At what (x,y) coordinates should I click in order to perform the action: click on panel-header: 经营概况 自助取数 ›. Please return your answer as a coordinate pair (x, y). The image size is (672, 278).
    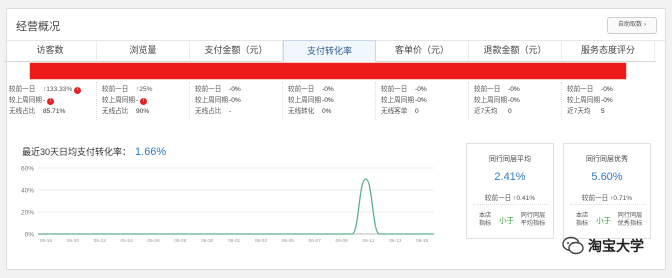
    Looking at the image, I should click on (336, 25).